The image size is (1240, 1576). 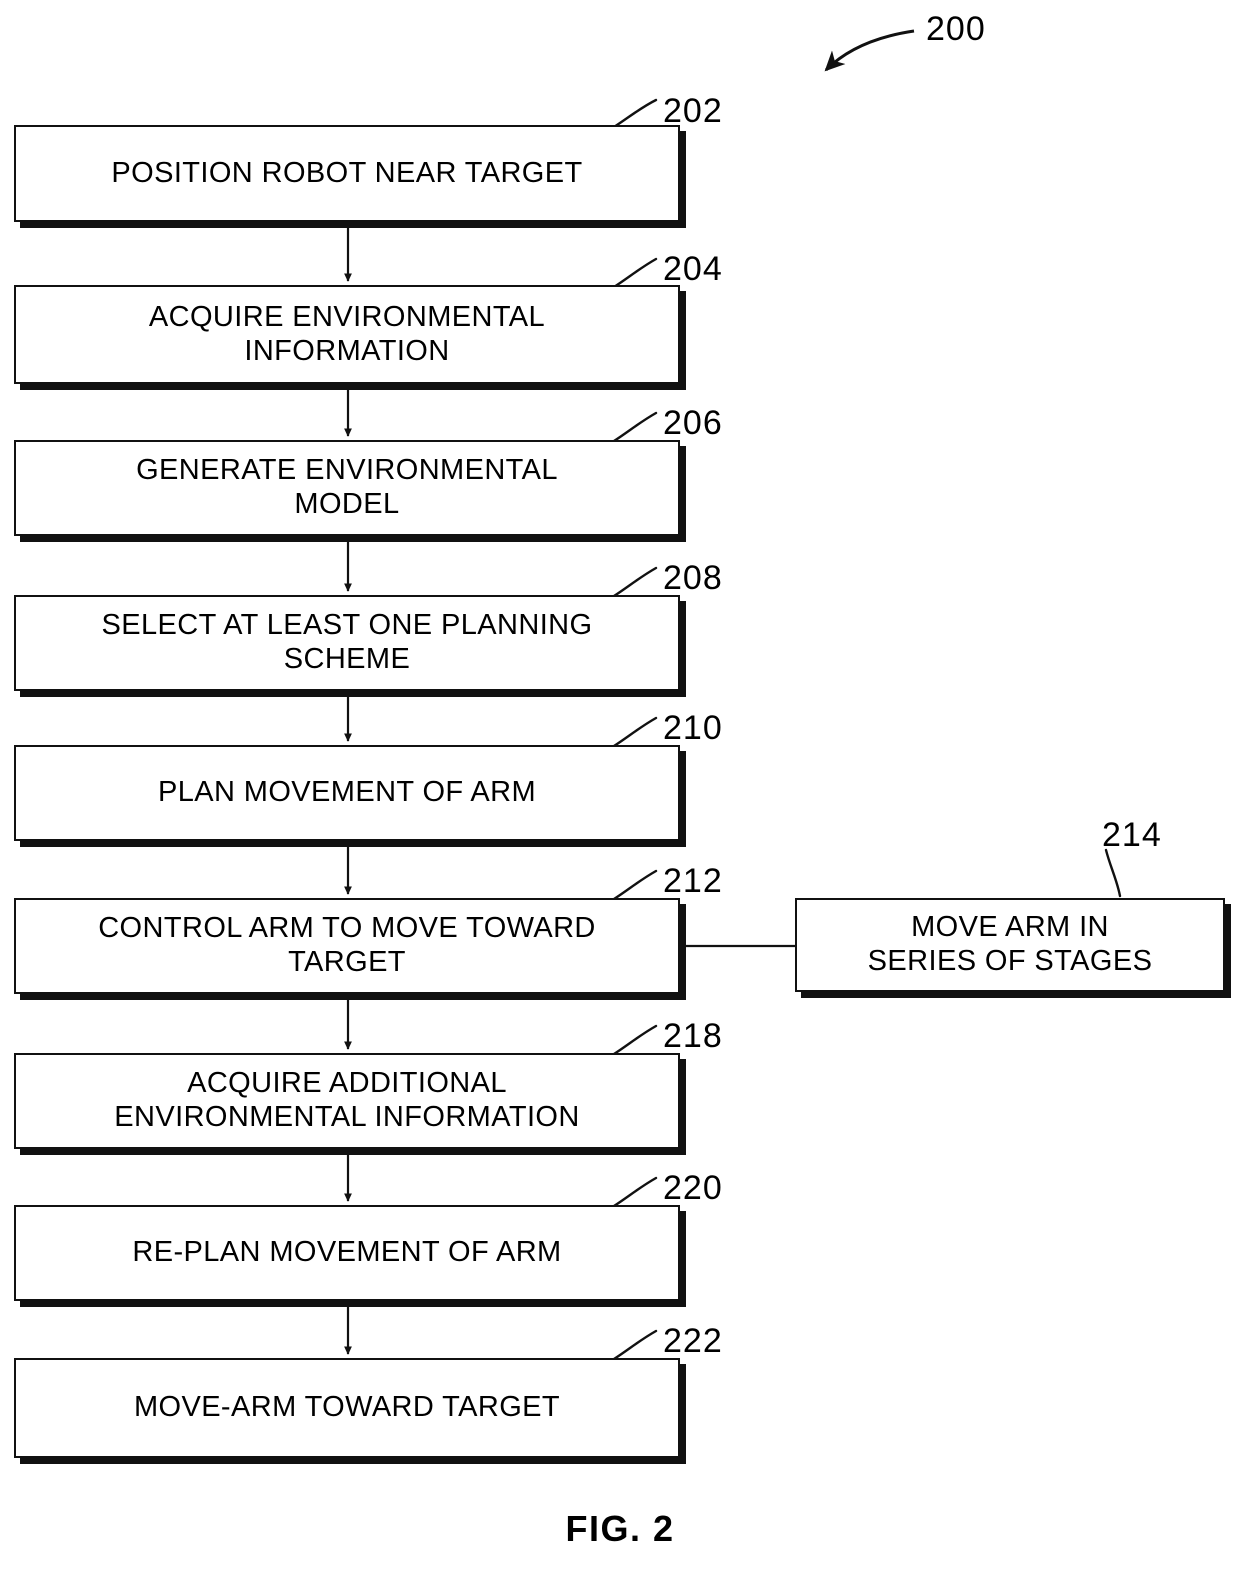 I want to click on flow-step-label: PLAN MOVEMENT OF ARM, so click(x=347, y=792).